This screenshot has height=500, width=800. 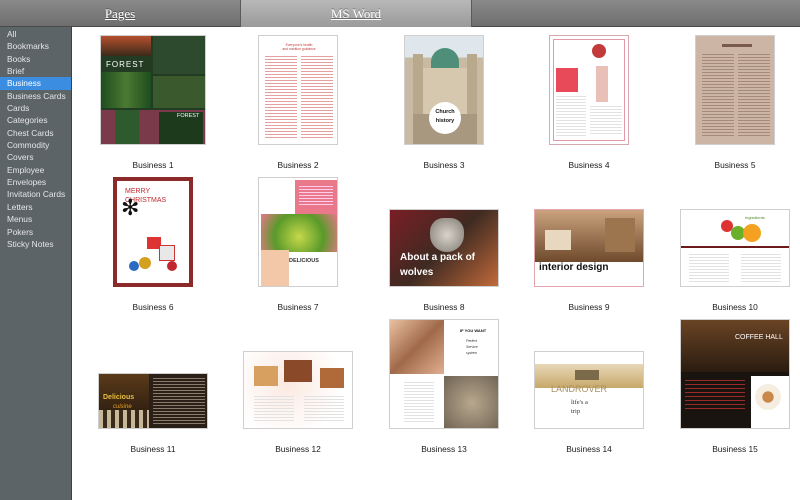 I want to click on sidebar-item-letters: Letters, so click(x=35, y=207).